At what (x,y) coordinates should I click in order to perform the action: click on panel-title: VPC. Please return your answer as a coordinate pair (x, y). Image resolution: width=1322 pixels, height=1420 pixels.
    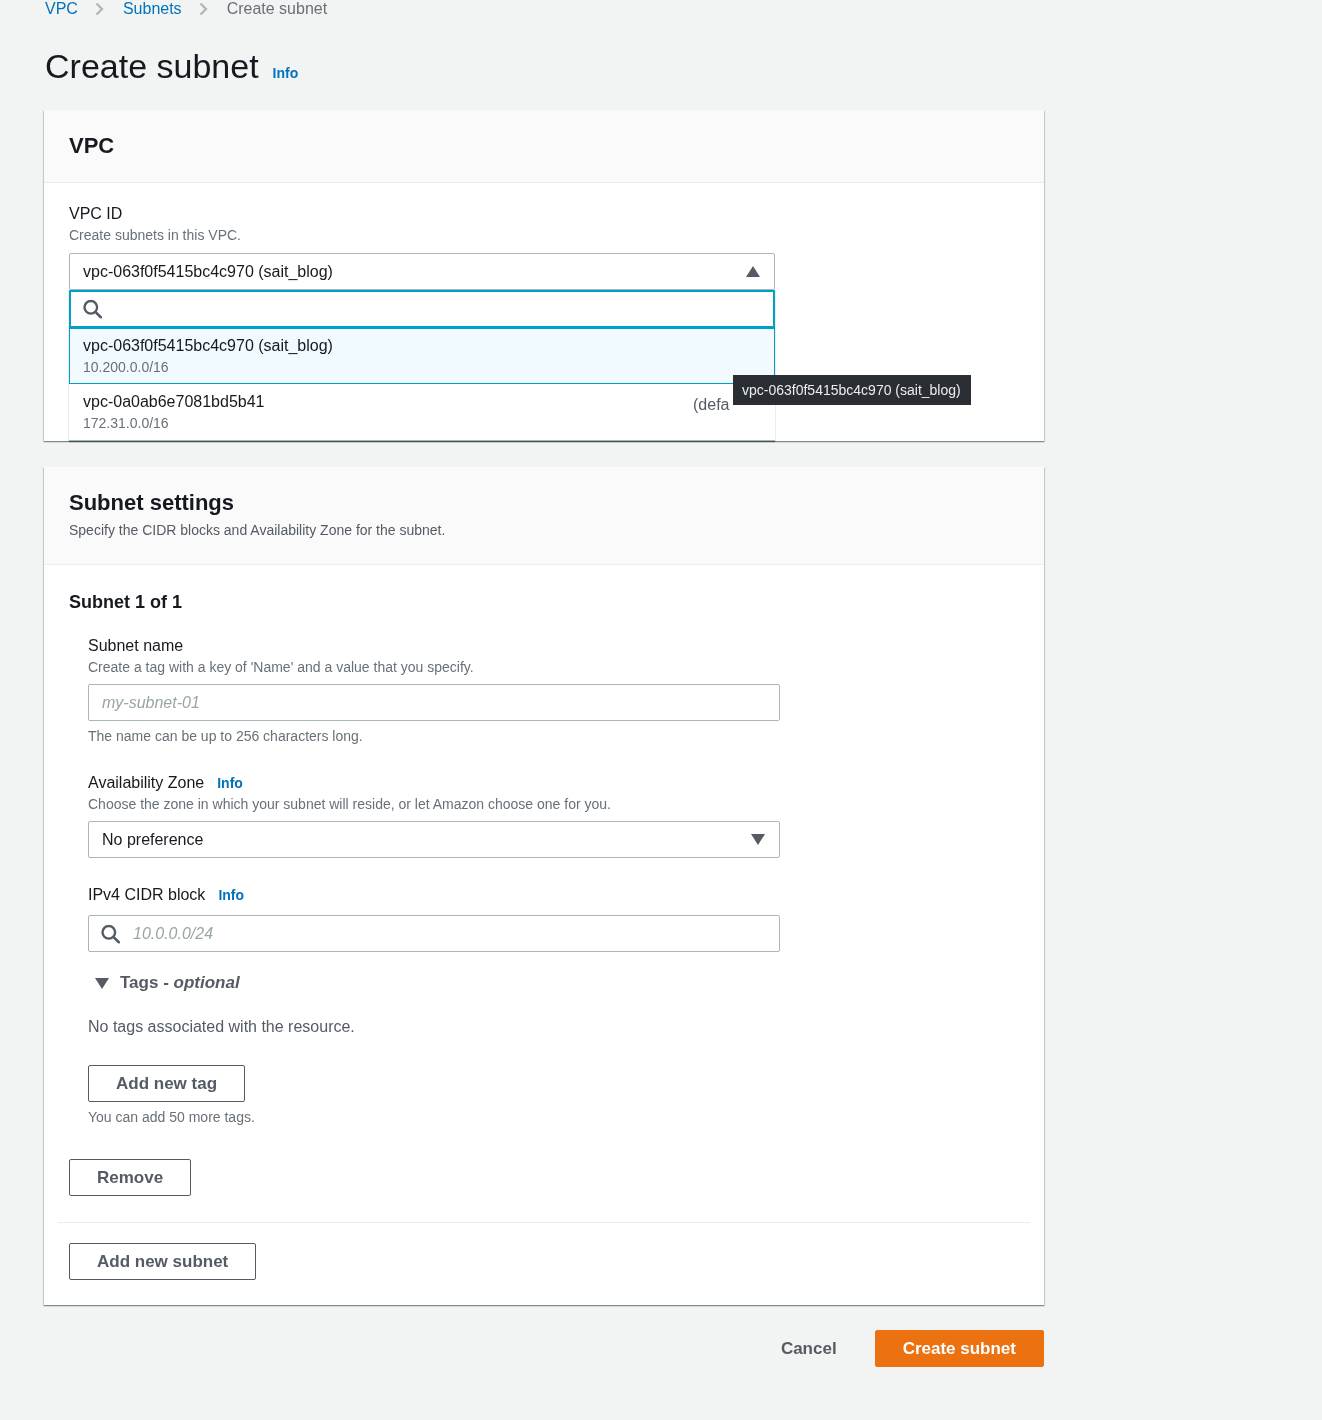
    Looking at the image, I should click on (92, 146).